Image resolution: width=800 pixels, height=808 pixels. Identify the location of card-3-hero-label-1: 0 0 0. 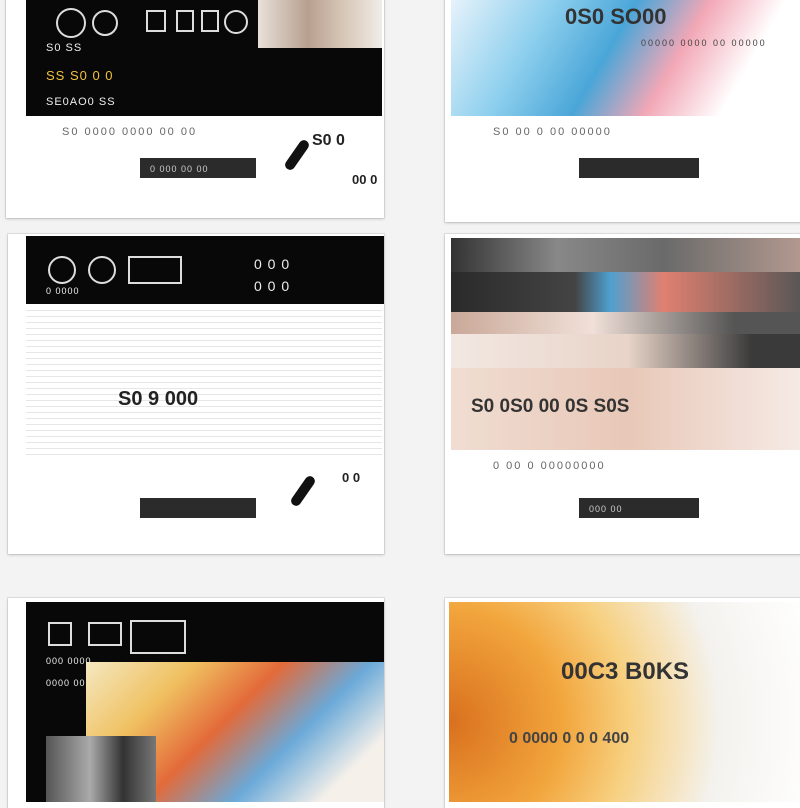
(272, 264).